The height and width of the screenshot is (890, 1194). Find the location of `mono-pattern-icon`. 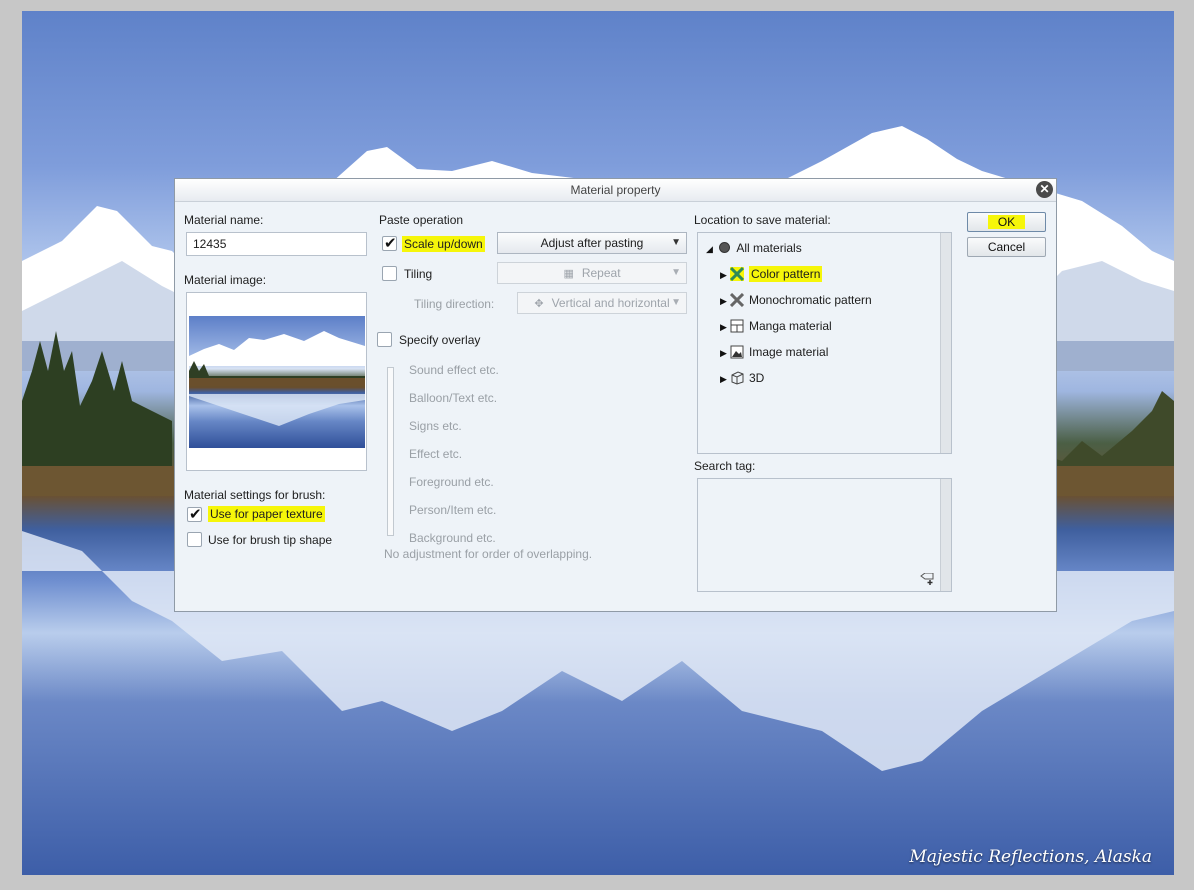

mono-pattern-icon is located at coordinates (737, 300).